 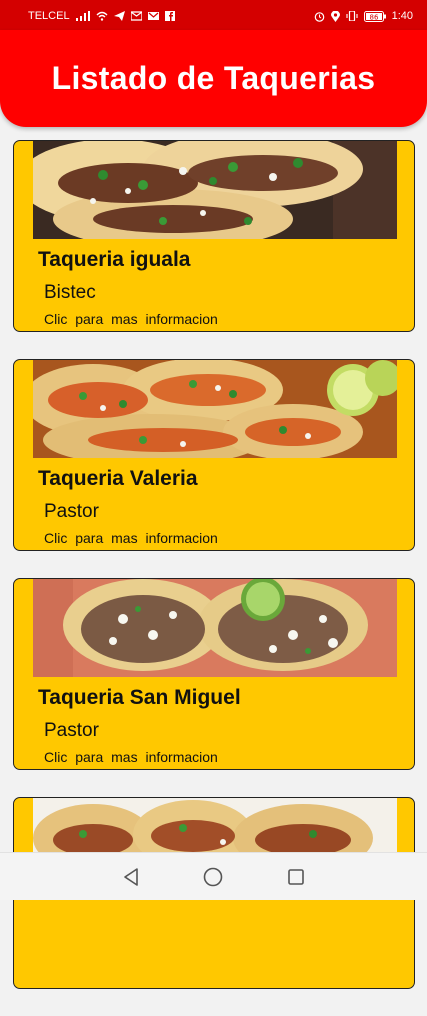 What do you see at coordinates (114, 259) in the screenshot?
I see `taqueria-name: Taqueria iguala` at bounding box center [114, 259].